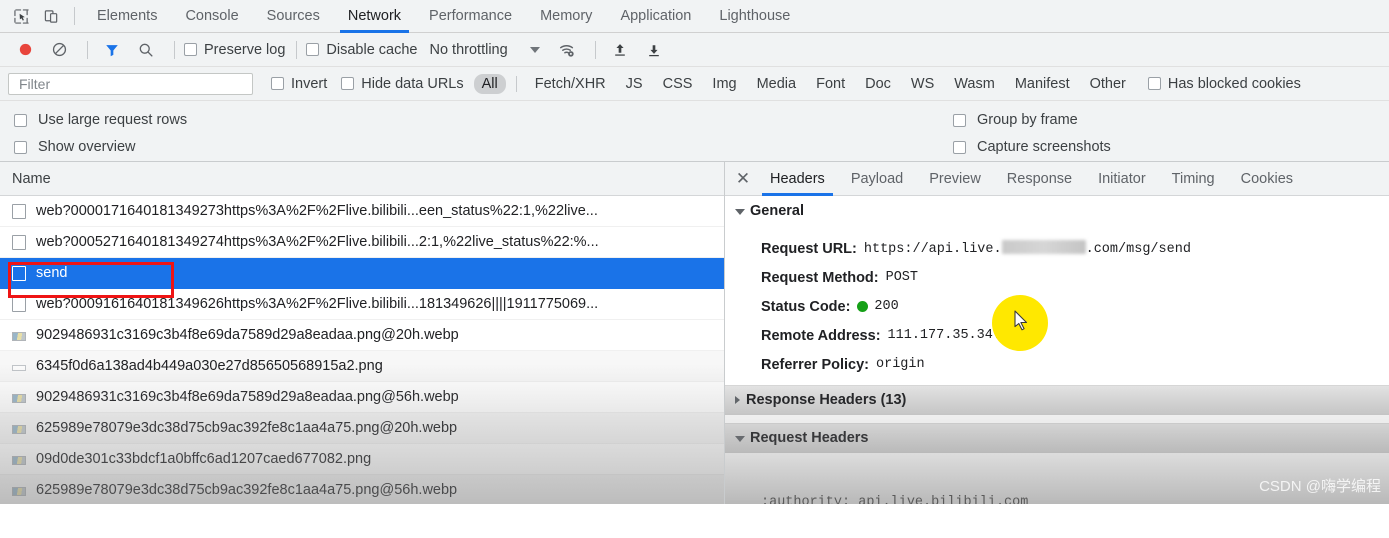 The image size is (1389, 538). I want to click on filter-type-ws: WS, so click(922, 84).